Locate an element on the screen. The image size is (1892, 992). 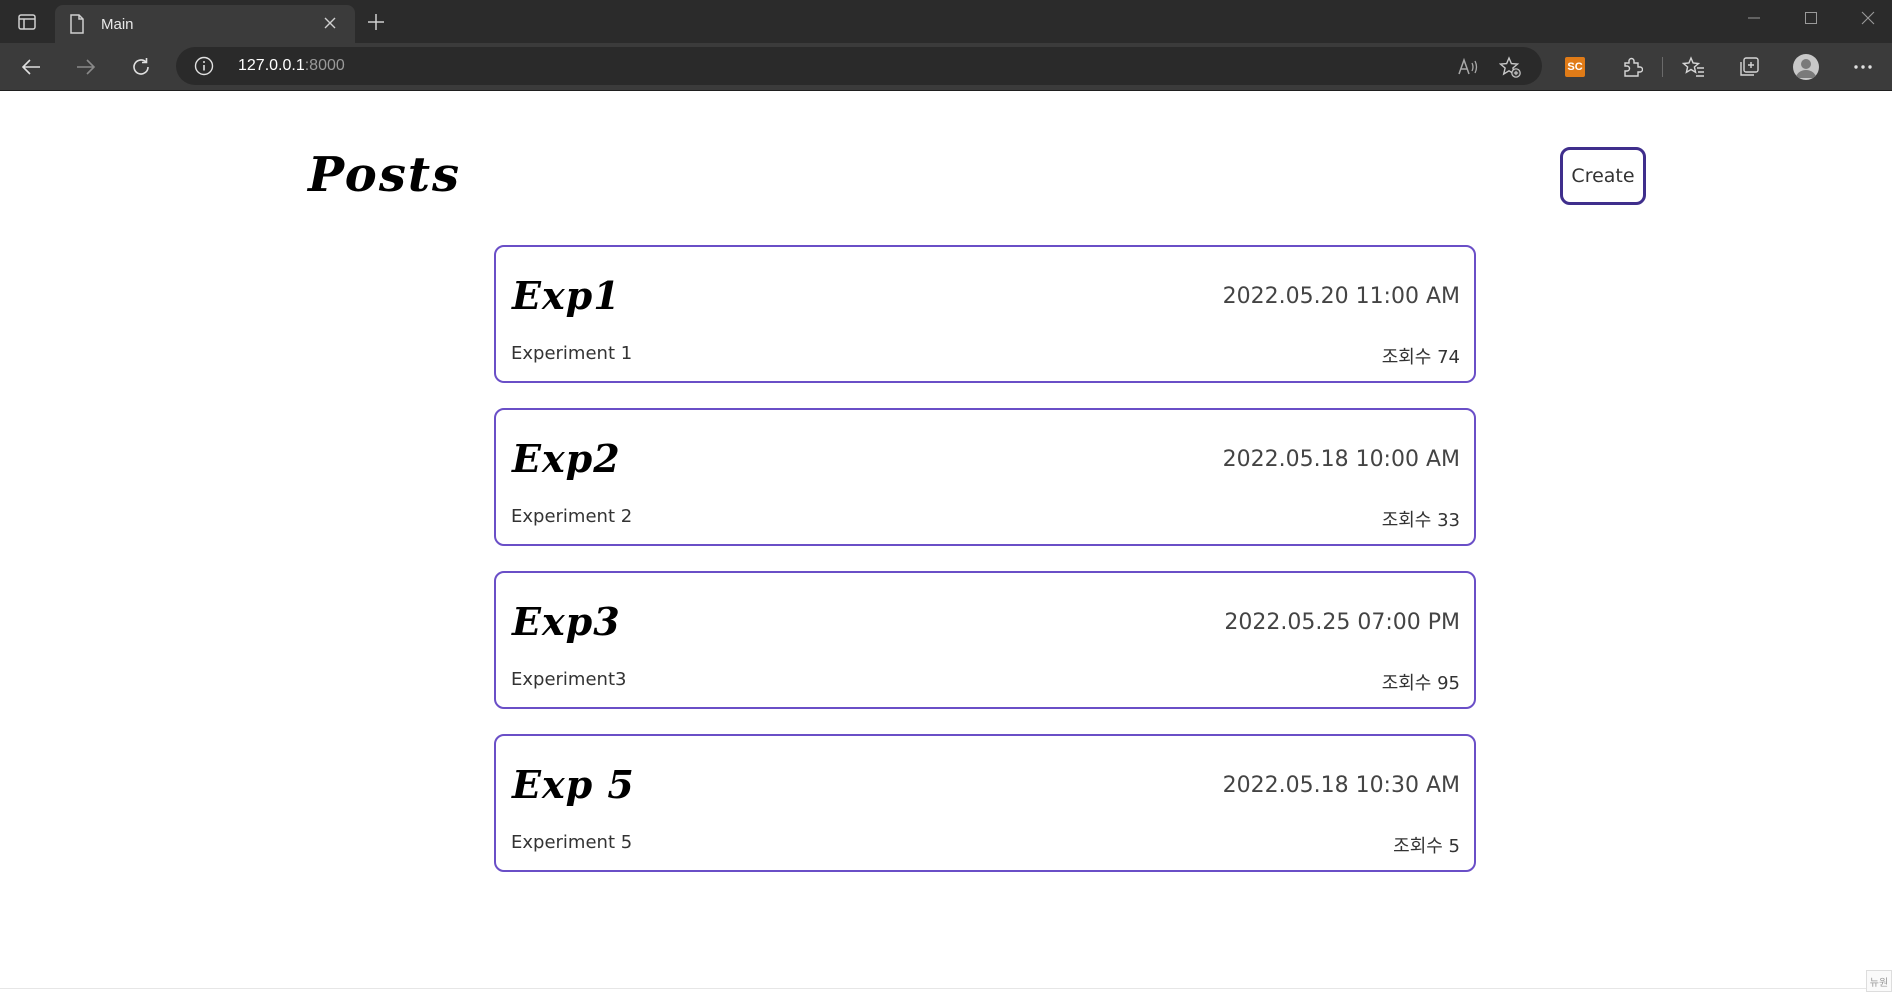
settings-more-button is located at coordinates (1863, 67).